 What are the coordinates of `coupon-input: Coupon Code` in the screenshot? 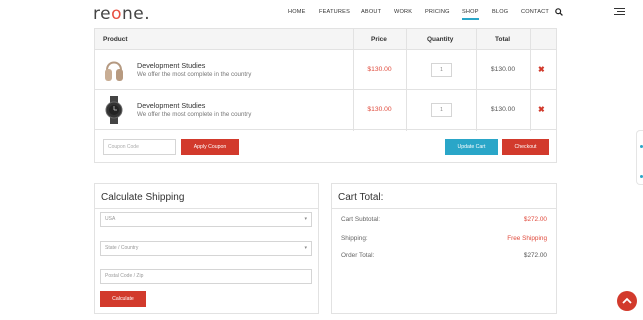 It's located at (139, 147).